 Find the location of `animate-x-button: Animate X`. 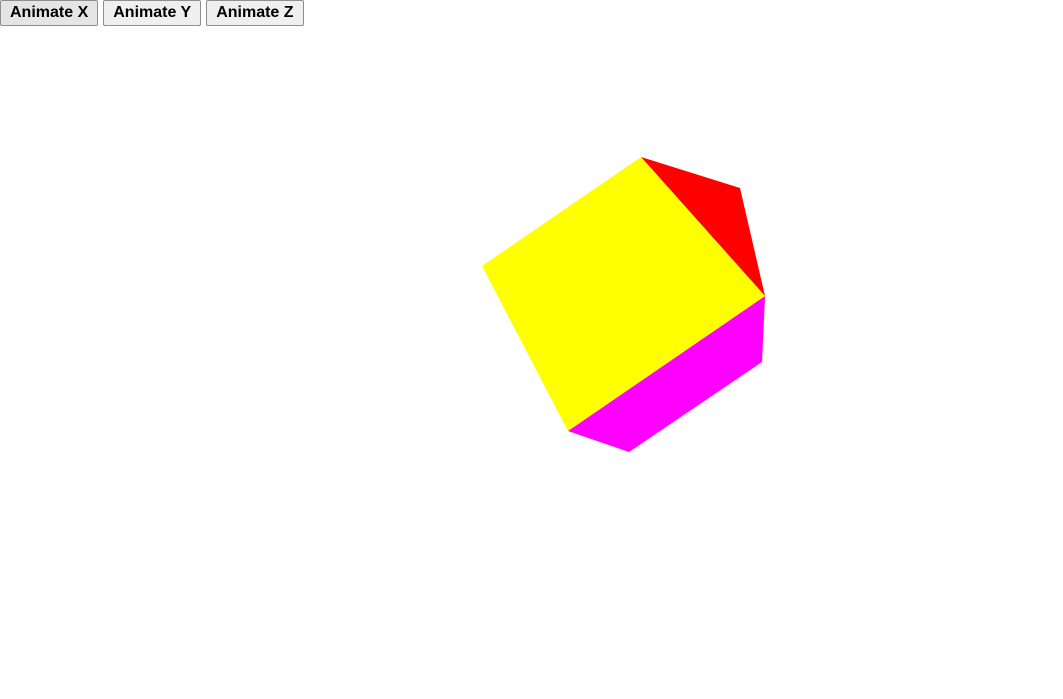

animate-x-button: Animate X is located at coordinates (49, 13).